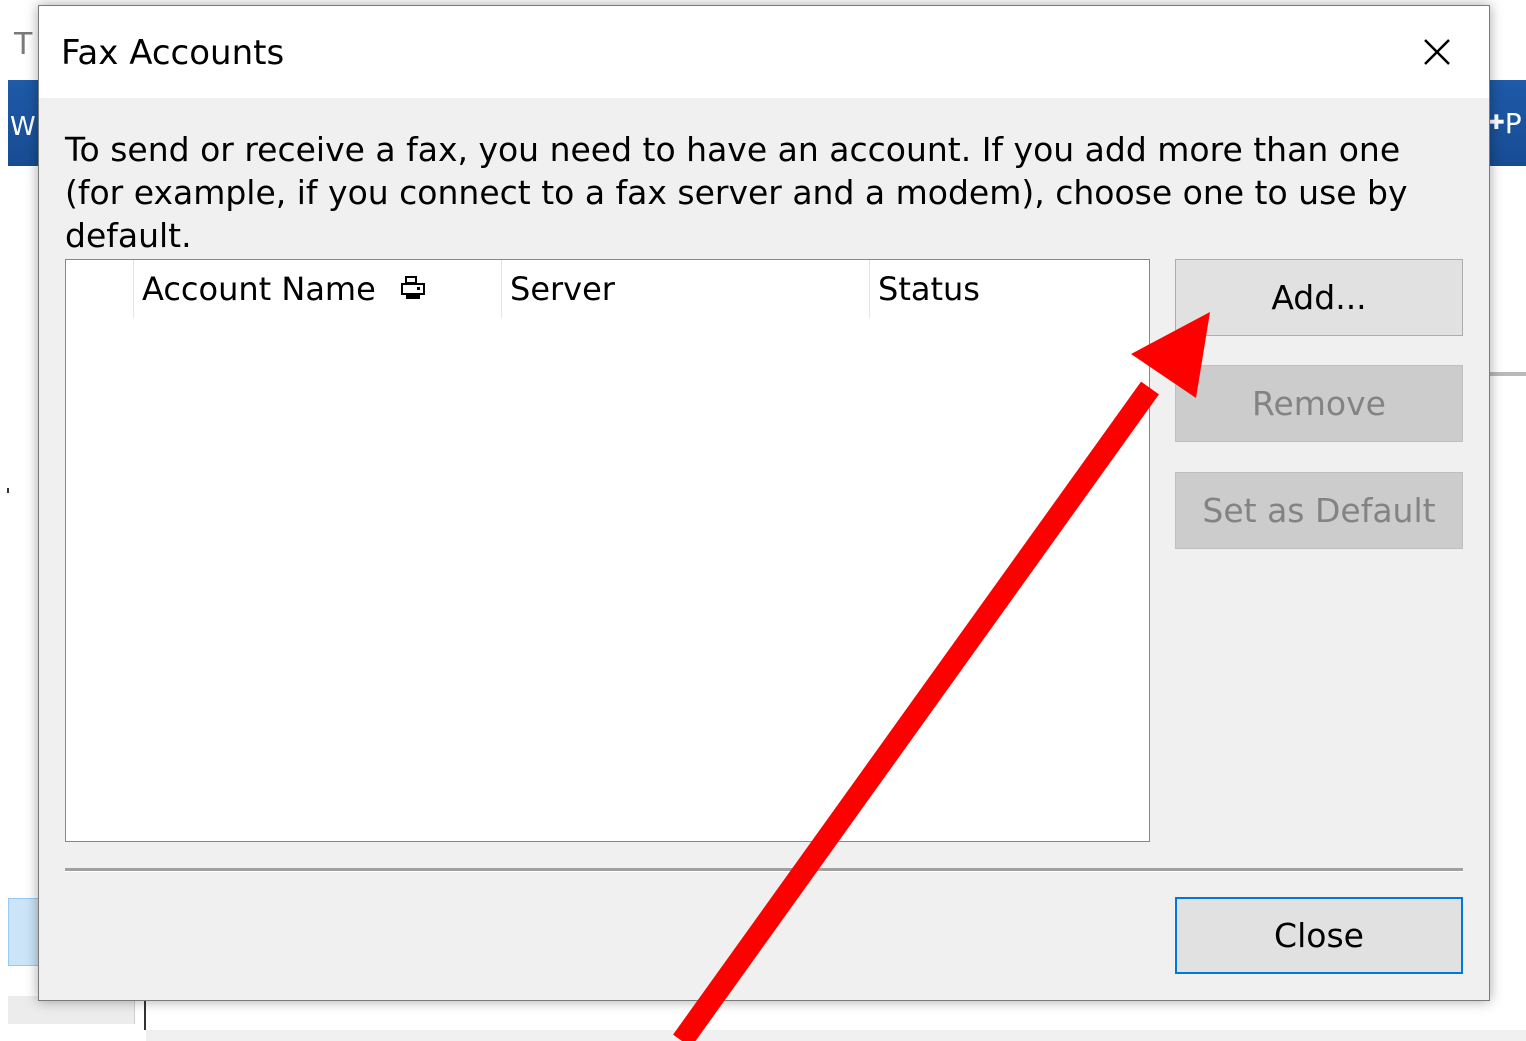 This screenshot has height=1041, width=1526. Describe the element at coordinates (836, 1035) in the screenshot. I see `background-status-bar` at that location.